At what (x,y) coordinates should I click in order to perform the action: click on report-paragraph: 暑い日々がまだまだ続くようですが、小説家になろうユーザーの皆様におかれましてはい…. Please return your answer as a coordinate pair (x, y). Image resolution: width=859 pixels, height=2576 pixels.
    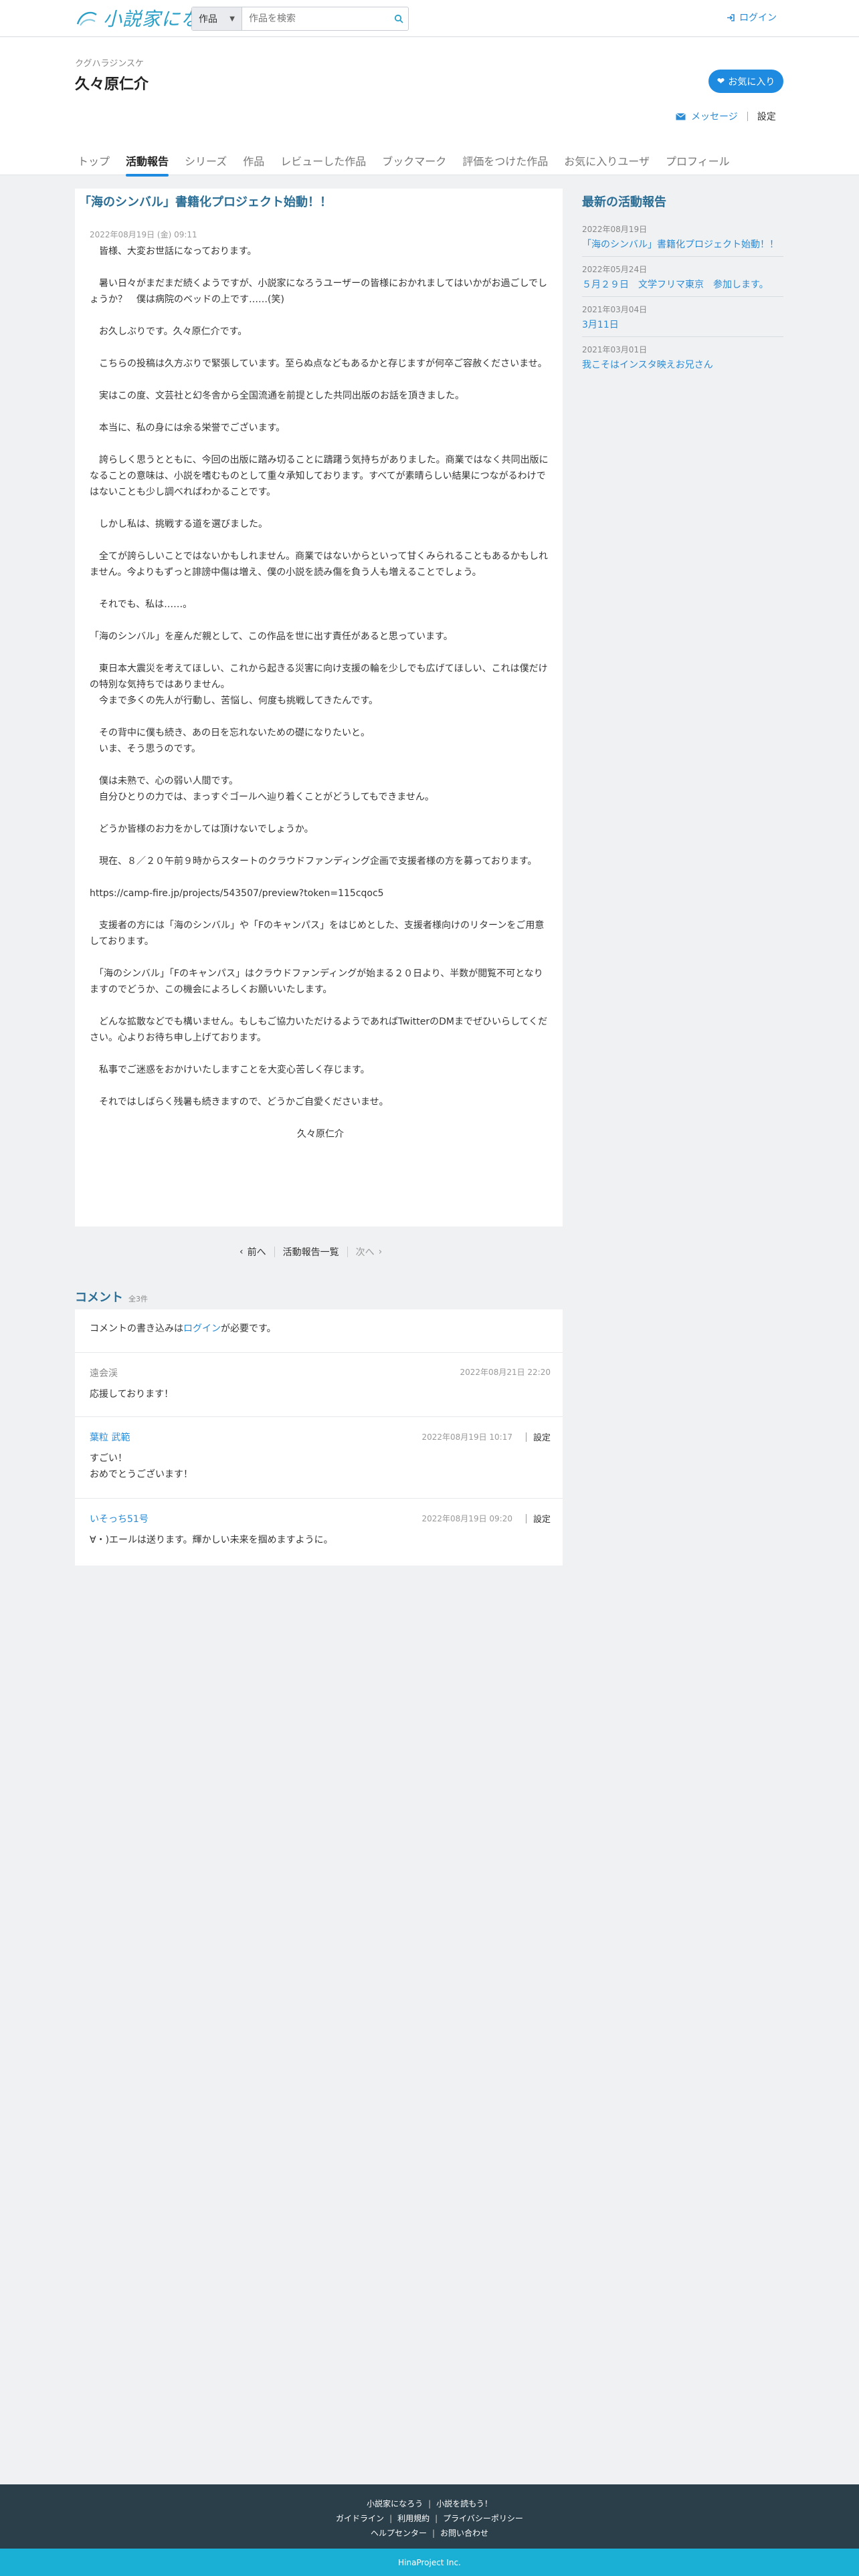
    Looking at the image, I should click on (319, 291).